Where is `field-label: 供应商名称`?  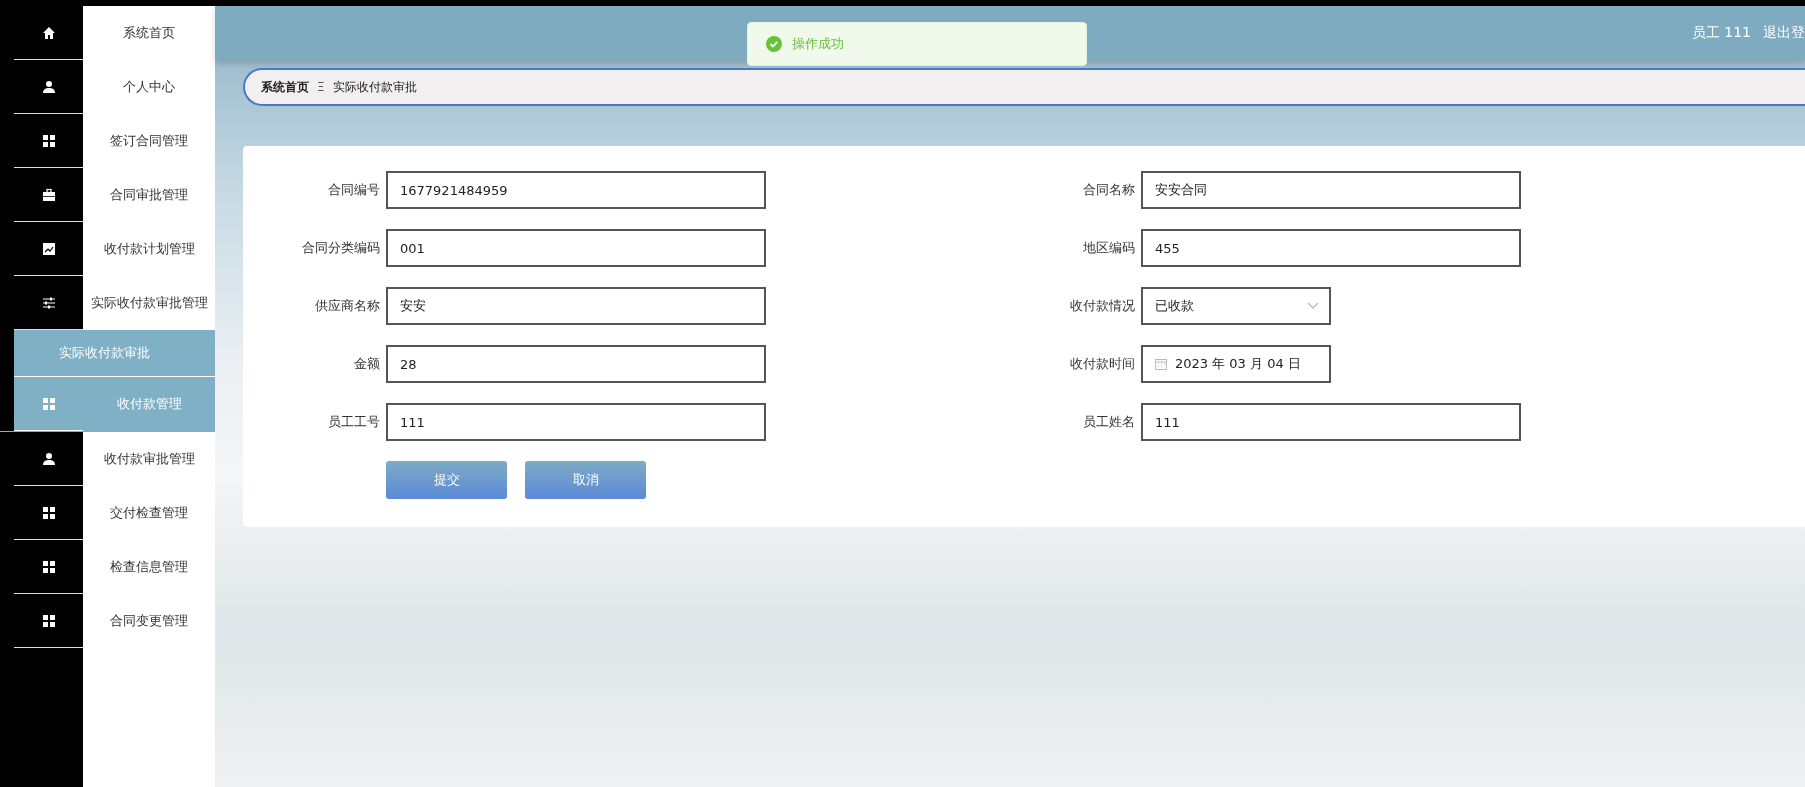
field-label: 供应商名称 is located at coordinates (347, 306).